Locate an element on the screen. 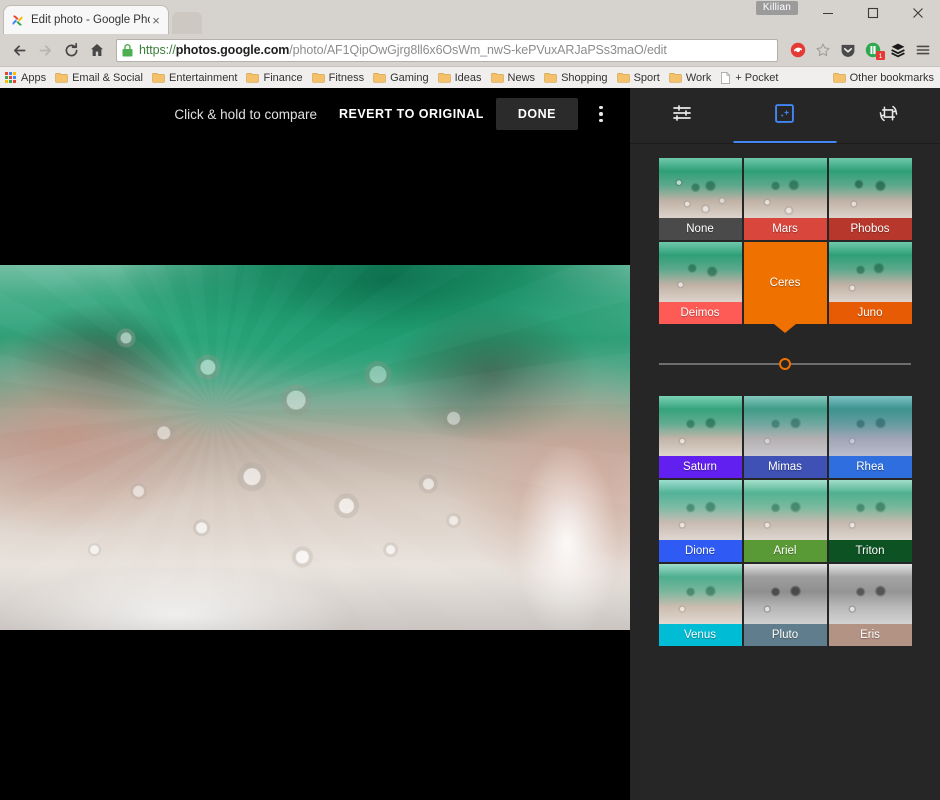 The width and height of the screenshot is (940, 800). url-scheme: https:// is located at coordinates (157, 50).